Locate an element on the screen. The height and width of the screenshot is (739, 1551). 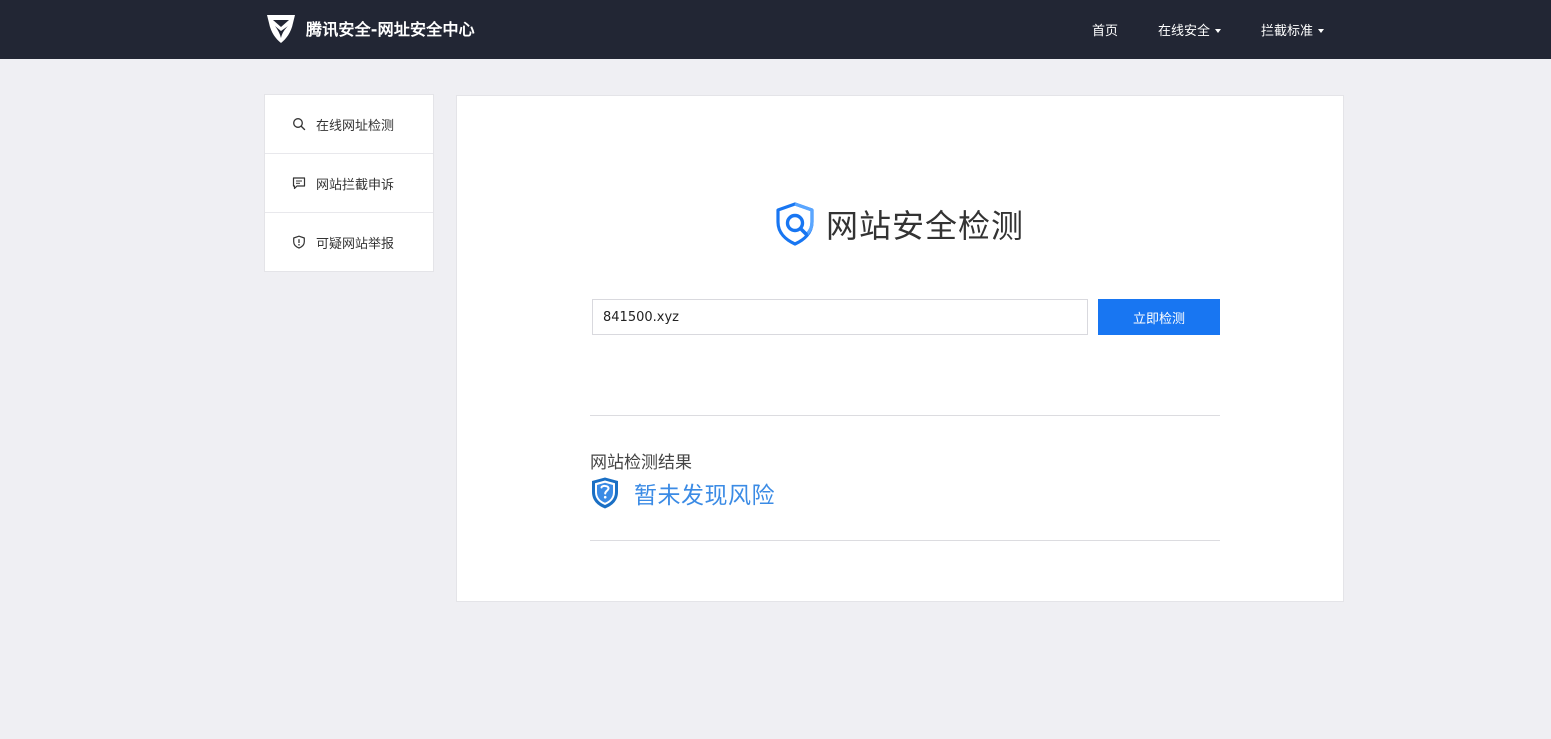
main-nav: 首页 在线安全 拦截标准 is located at coordinates (1188, 29).